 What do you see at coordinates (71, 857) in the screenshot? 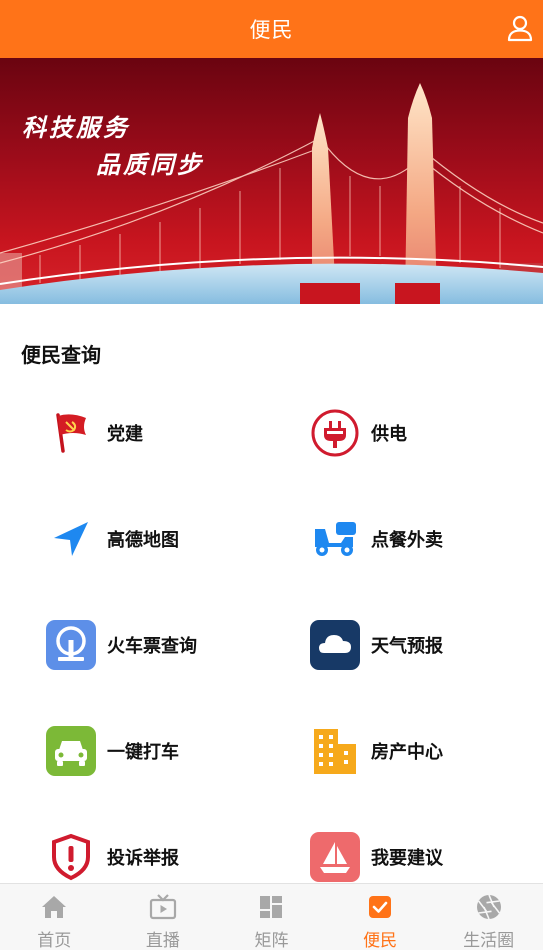
I see `warning-shield-icon` at bounding box center [71, 857].